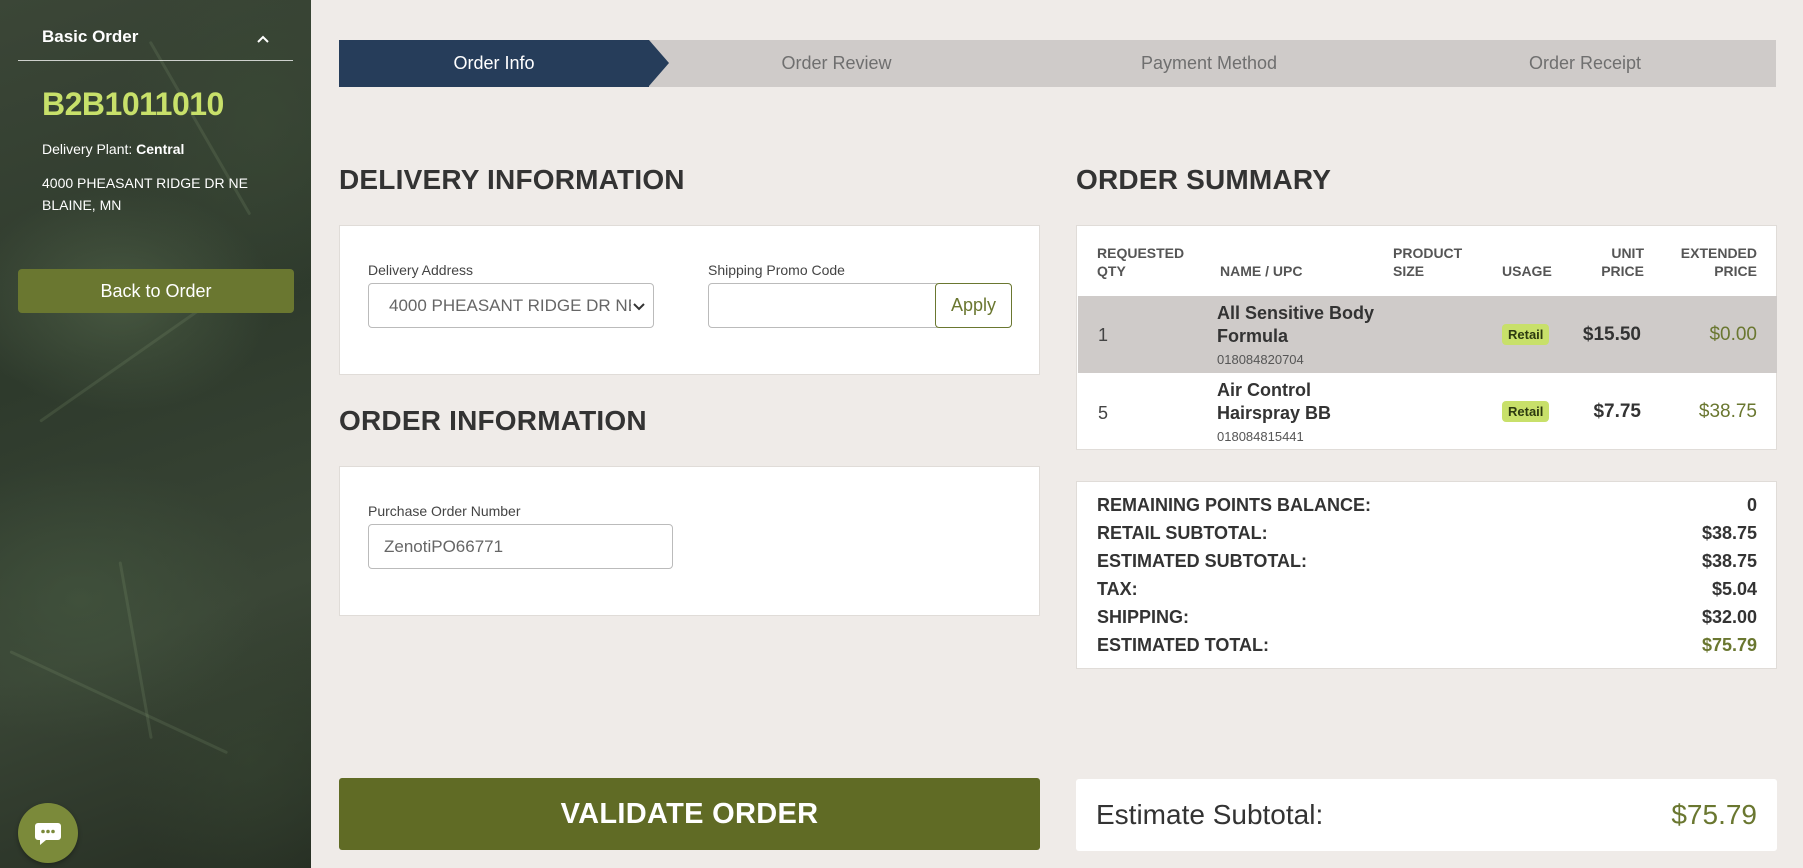 The image size is (1803, 868). What do you see at coordinates (145, 183) in the screenshot?
I see `address-line-1: 4000 PHEASANT RIDGE DR NE` at bounding box center [145, 183].